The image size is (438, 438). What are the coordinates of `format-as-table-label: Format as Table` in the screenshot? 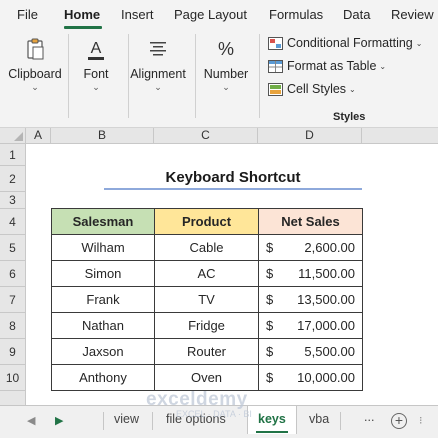 It's located at (332, 66).